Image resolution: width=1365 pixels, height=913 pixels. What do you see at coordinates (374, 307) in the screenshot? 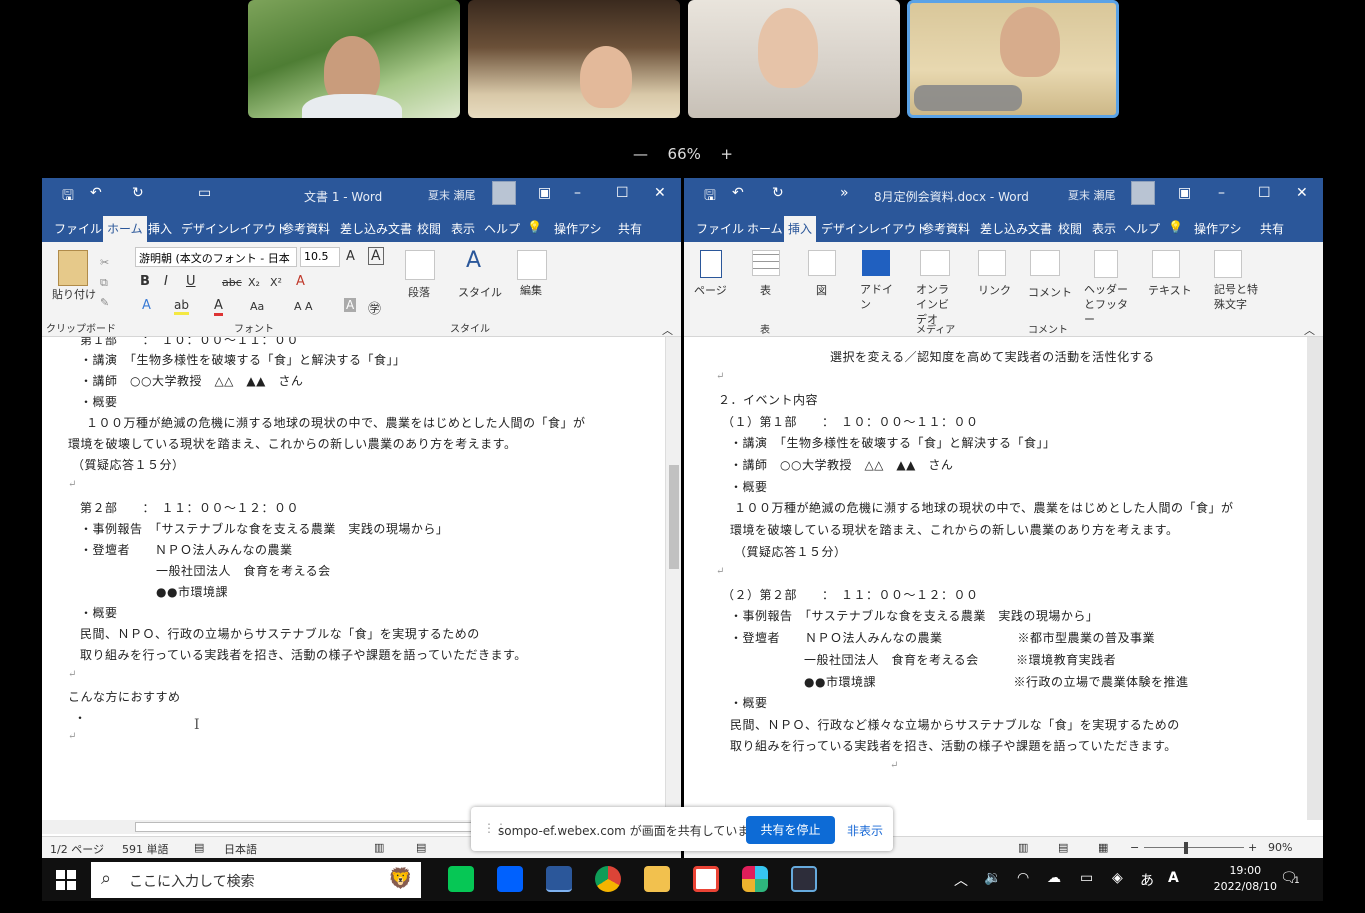
I see `enclose-char-icon: ㊫` at bounding box center [374, 307].